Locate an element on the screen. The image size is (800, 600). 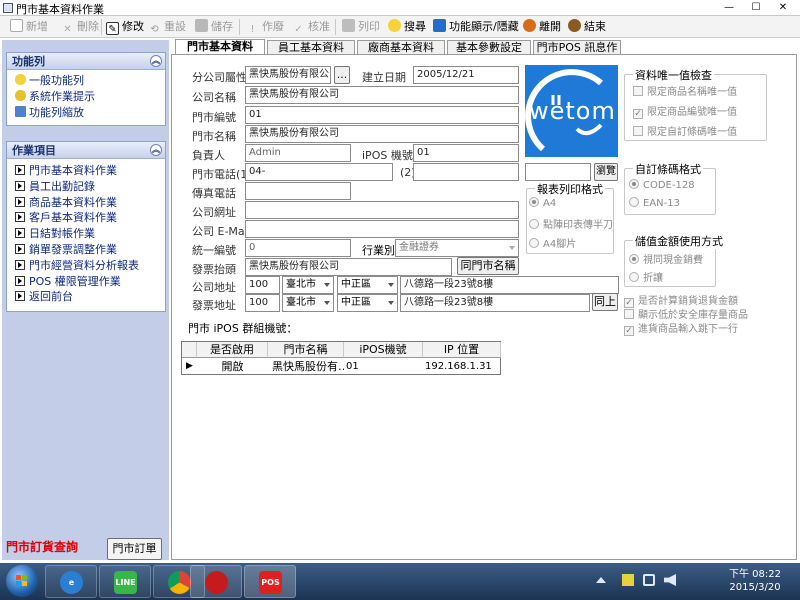
volume-icon is located at coordinates (670, 580).